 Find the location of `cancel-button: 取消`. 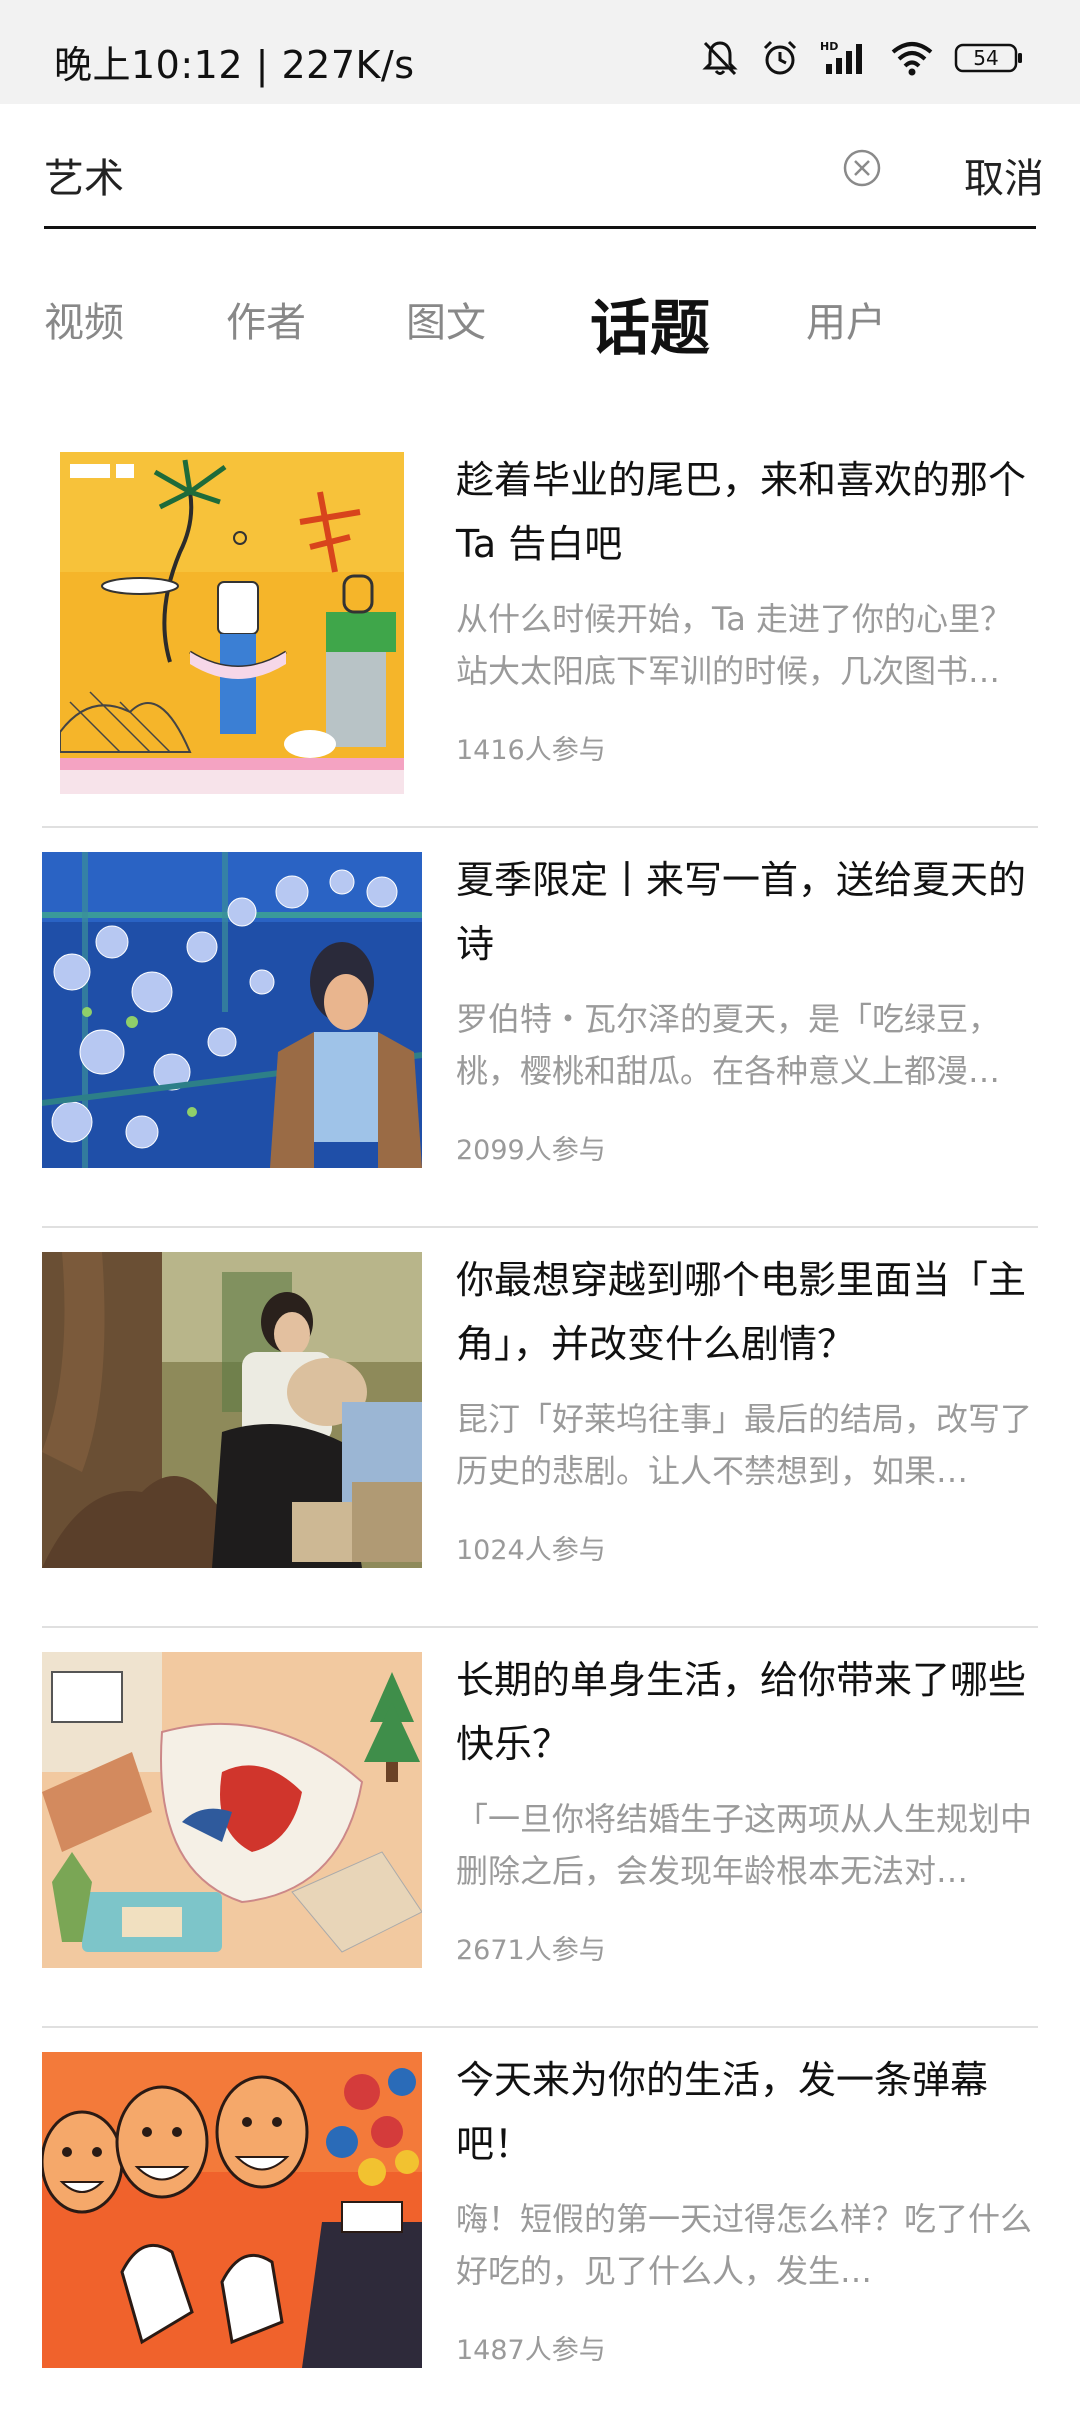

cancel-button: 取消 is located at coordinates (1004, 175).